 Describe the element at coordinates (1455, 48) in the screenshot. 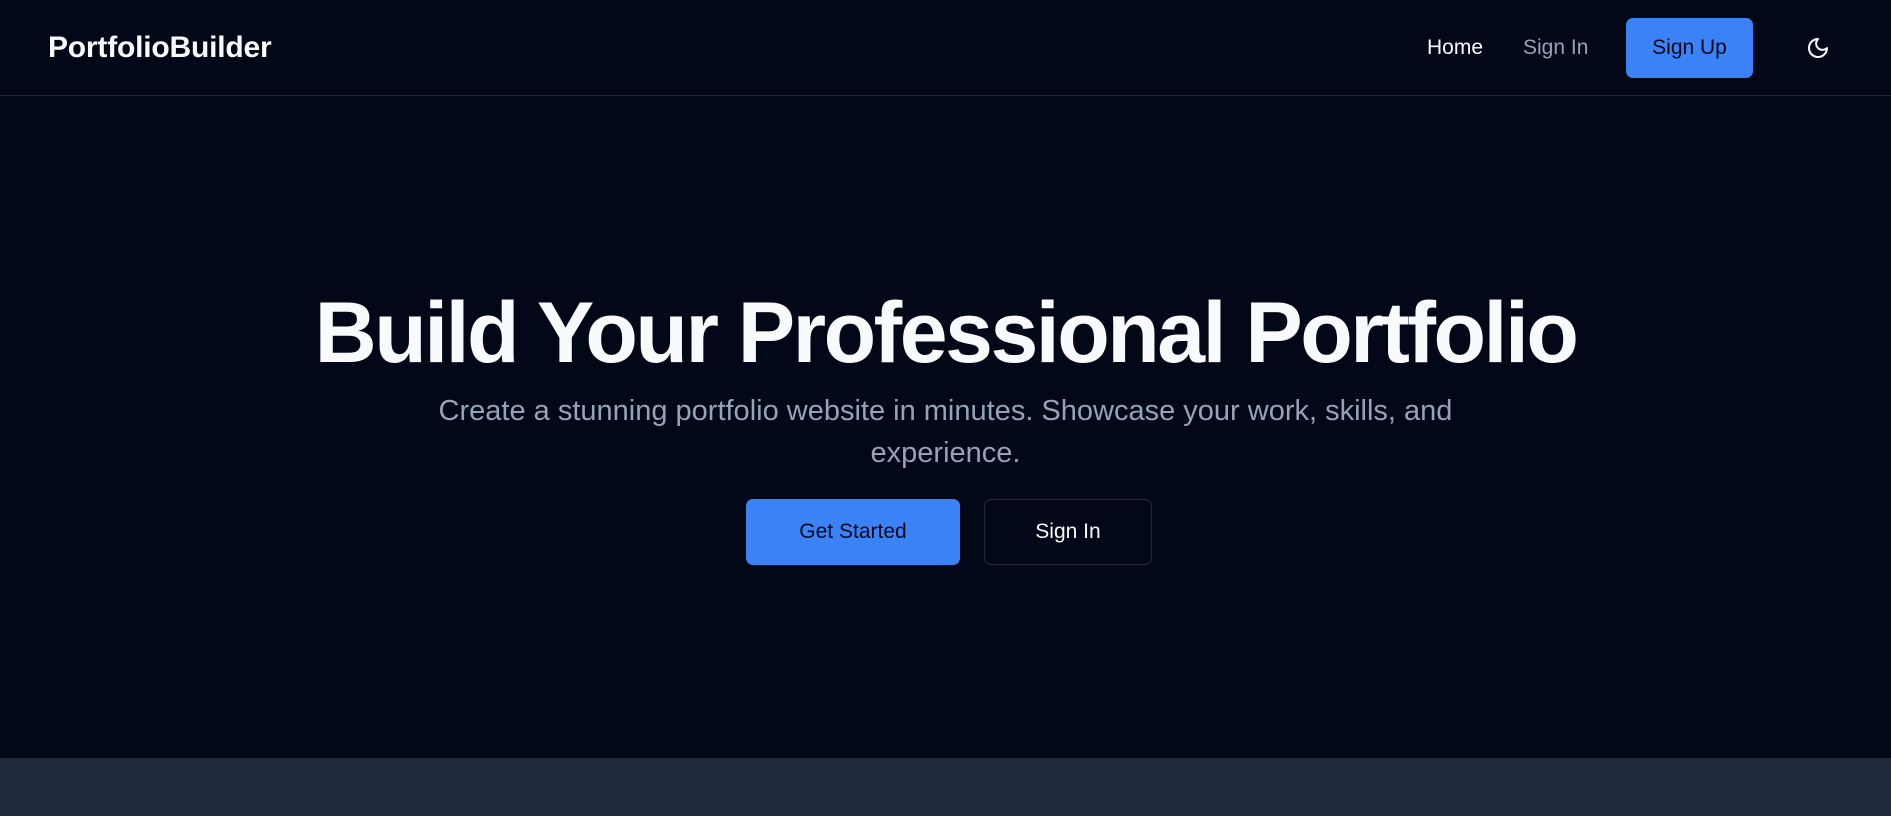

I see `nav-link-home: Home` at that location.